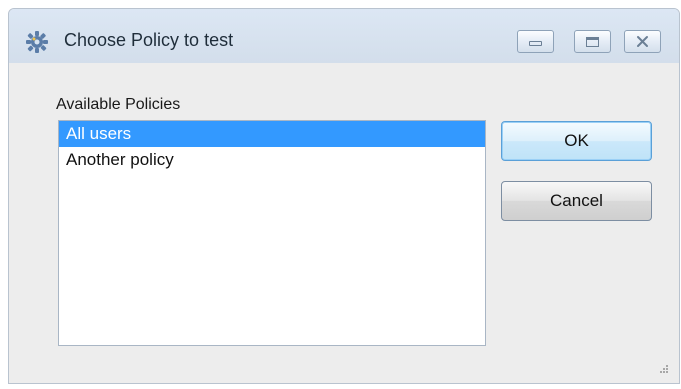  What do you see at coordinates (118, 104) in the screenshot?
I see `available-policies-label: Available Policies` at bounding box center [118, 104].